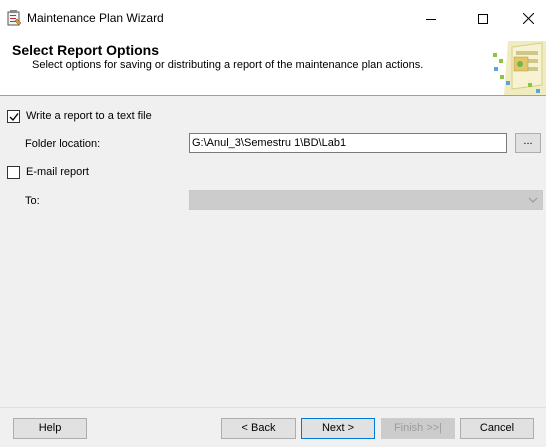 Image resolution: width=546 pixels, height=447 pixels. What do you see at coordinates (258, 428) in the screenshot?
I see `back-button: < Back` at bounding box center [258, 428].